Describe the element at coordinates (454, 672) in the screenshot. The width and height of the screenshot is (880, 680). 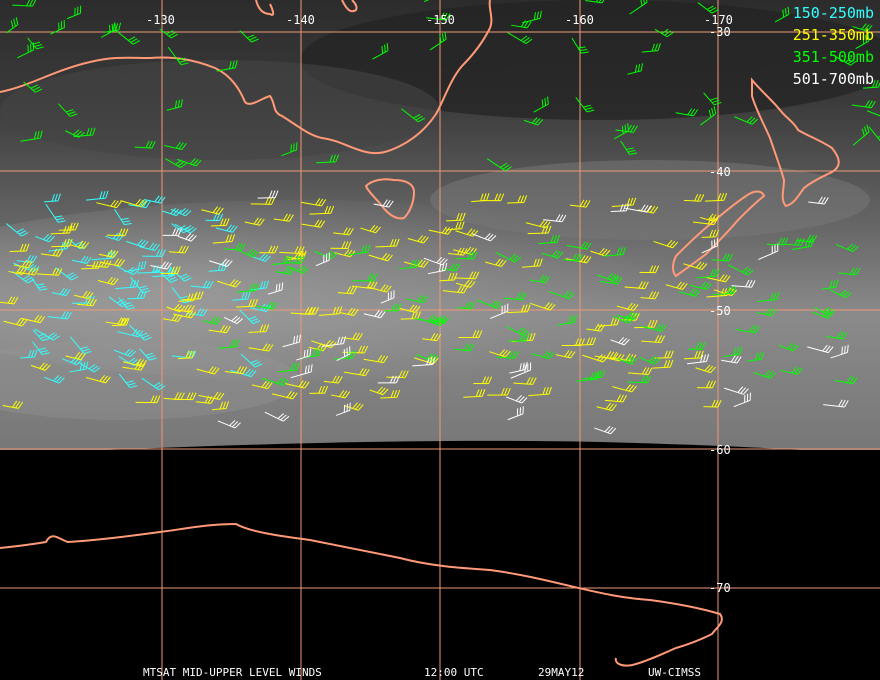
I see `time-label: 12:00 UTC` at that location.